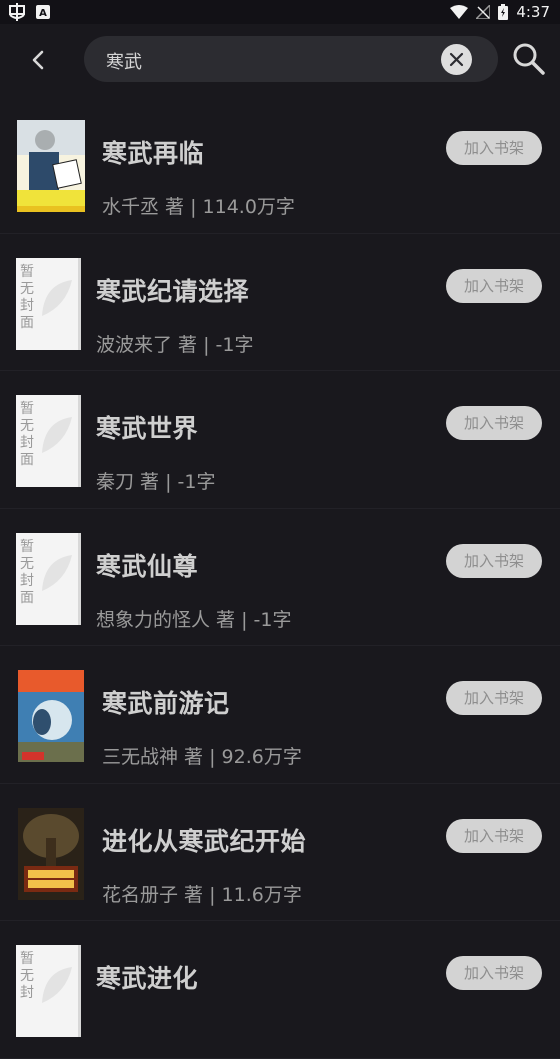 The height and width of the screenshot is (1059, 560). I want to click on search-icon, so click(529, 59).